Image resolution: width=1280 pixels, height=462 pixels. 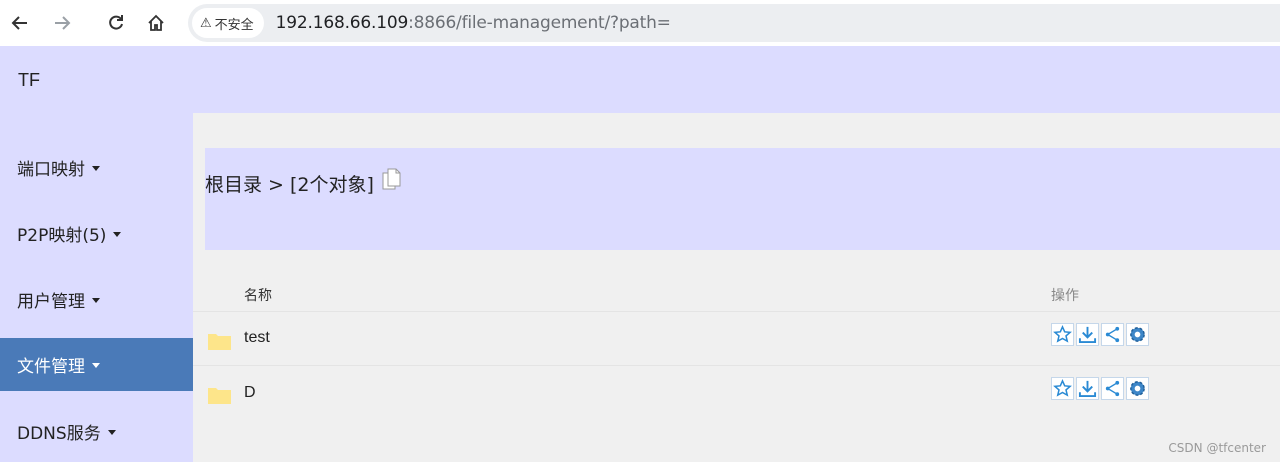 I want to click on sidebar-item-ddns: DDNS服务, so click(x=96, y=431).